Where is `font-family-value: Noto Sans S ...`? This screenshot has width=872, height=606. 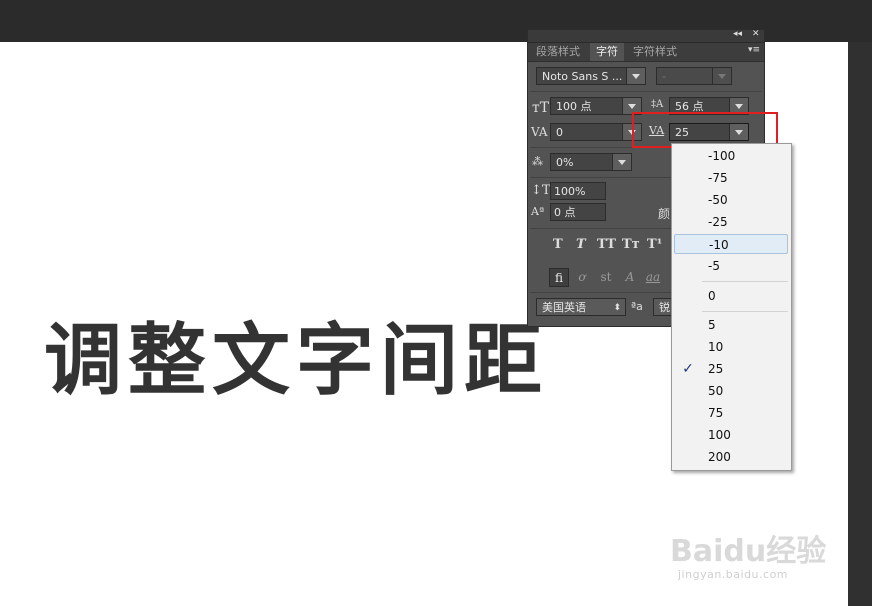 font-family-value: Noto Sans S ... is located at coordinates (582, 76).